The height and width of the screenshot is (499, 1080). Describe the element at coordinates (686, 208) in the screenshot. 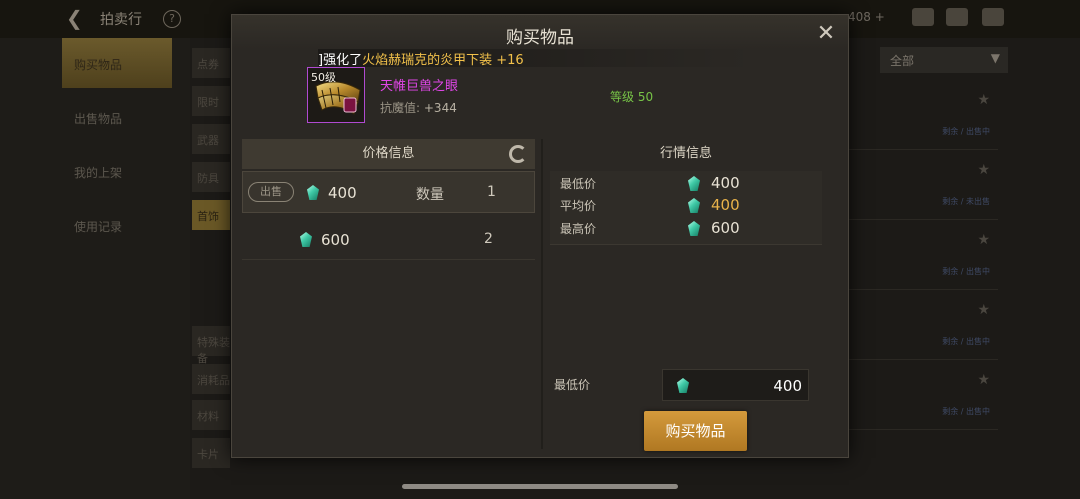

I see `market-info-table: 最低价 400 平均价 400 最高价 600` at that location.